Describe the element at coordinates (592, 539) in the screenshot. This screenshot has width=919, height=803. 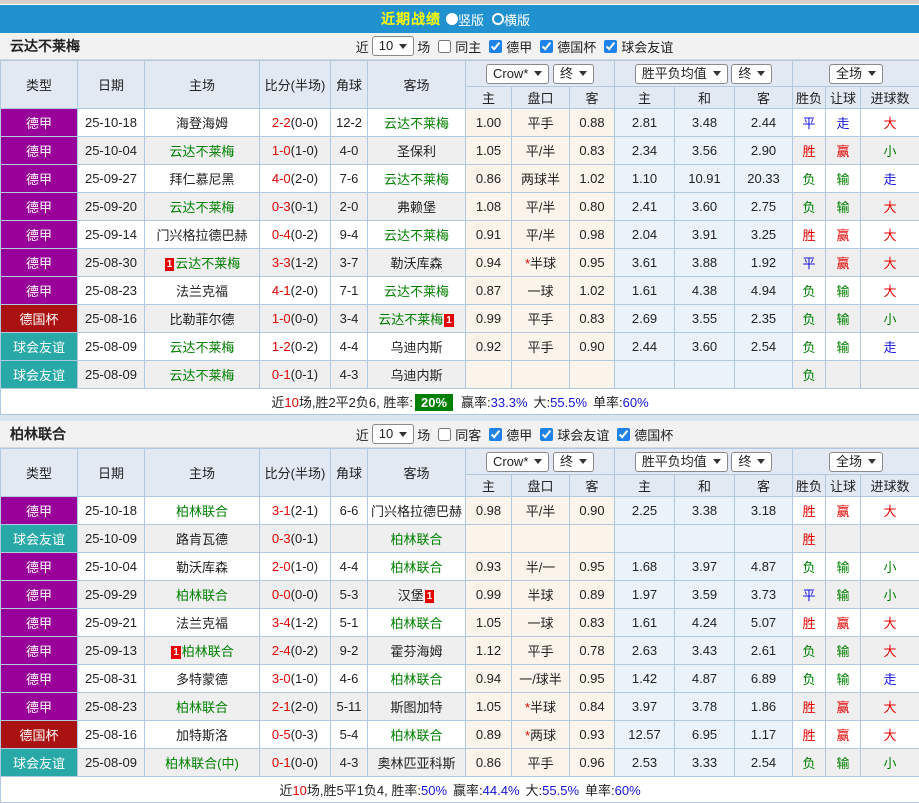
I see `odds-away` at that location.